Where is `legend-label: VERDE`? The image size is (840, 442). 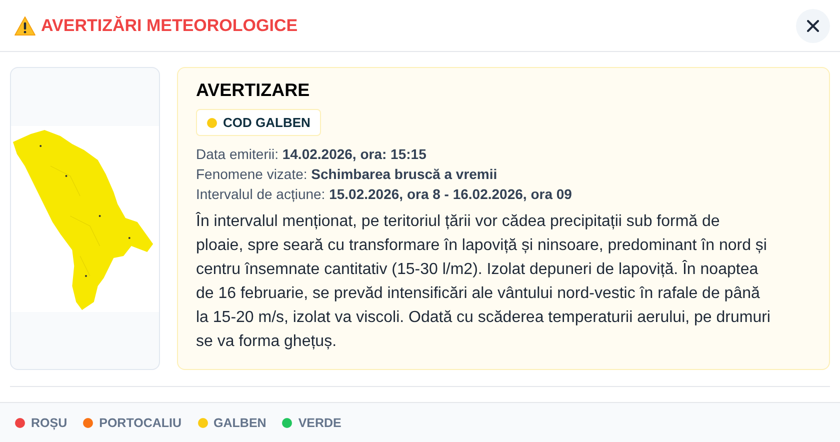
legend-label: VERDE is located at coordinates (320, 423).